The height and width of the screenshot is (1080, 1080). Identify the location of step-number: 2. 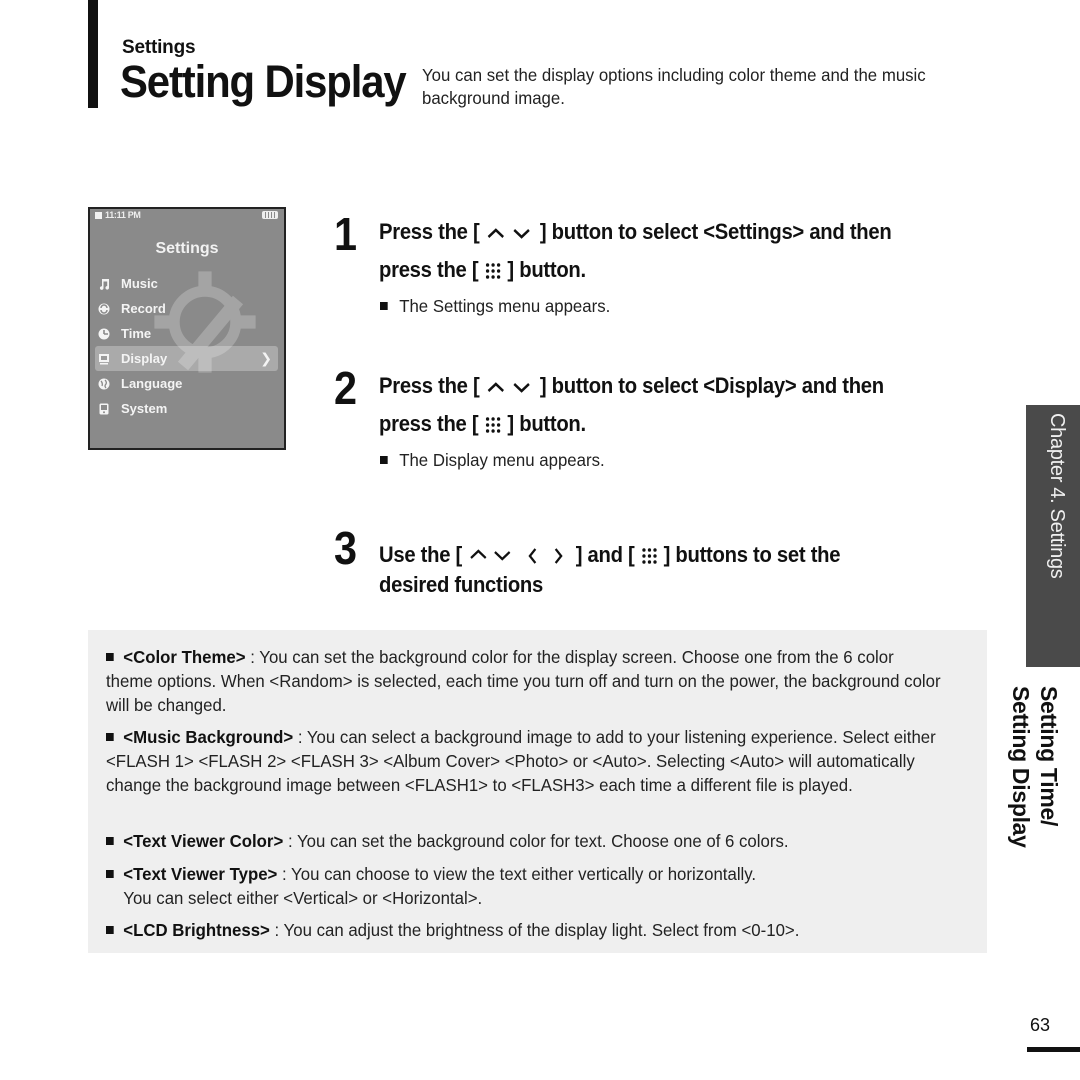
(346, 388).